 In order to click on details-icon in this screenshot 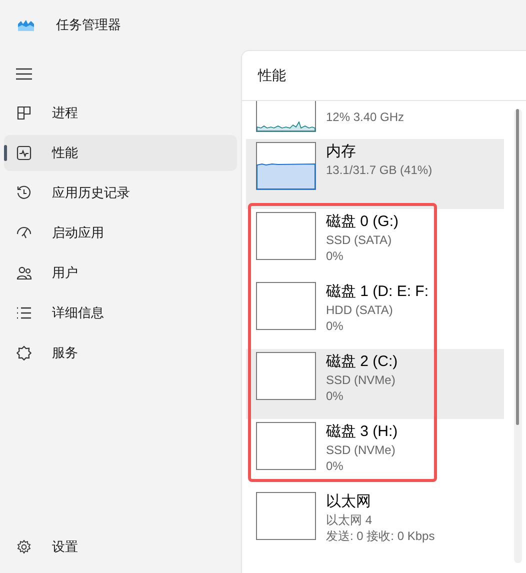, I will do `click(24, 313)`.